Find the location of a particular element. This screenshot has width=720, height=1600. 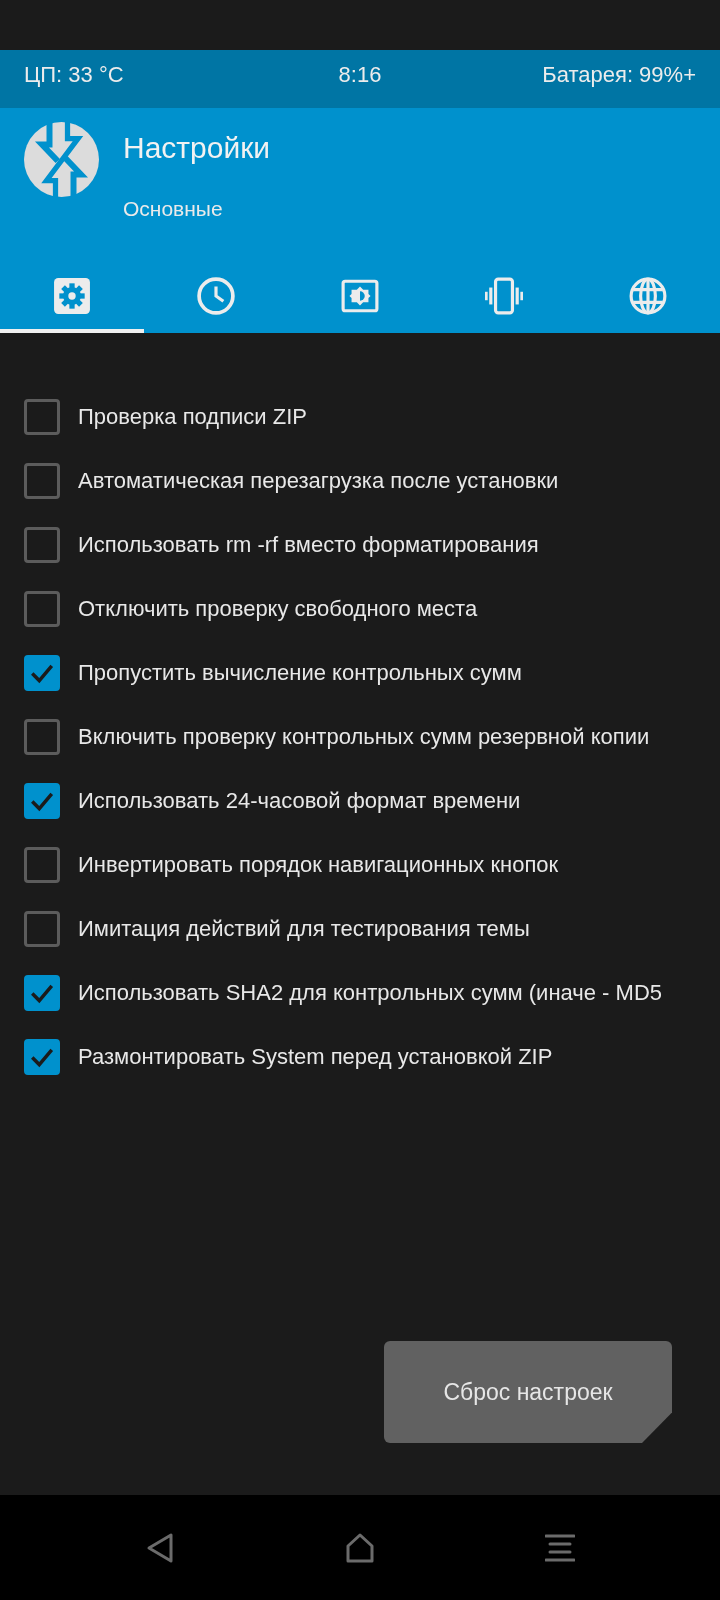

option-label: Инвертировать порядок навигационных кнопок is located at coordinates (318, 865).